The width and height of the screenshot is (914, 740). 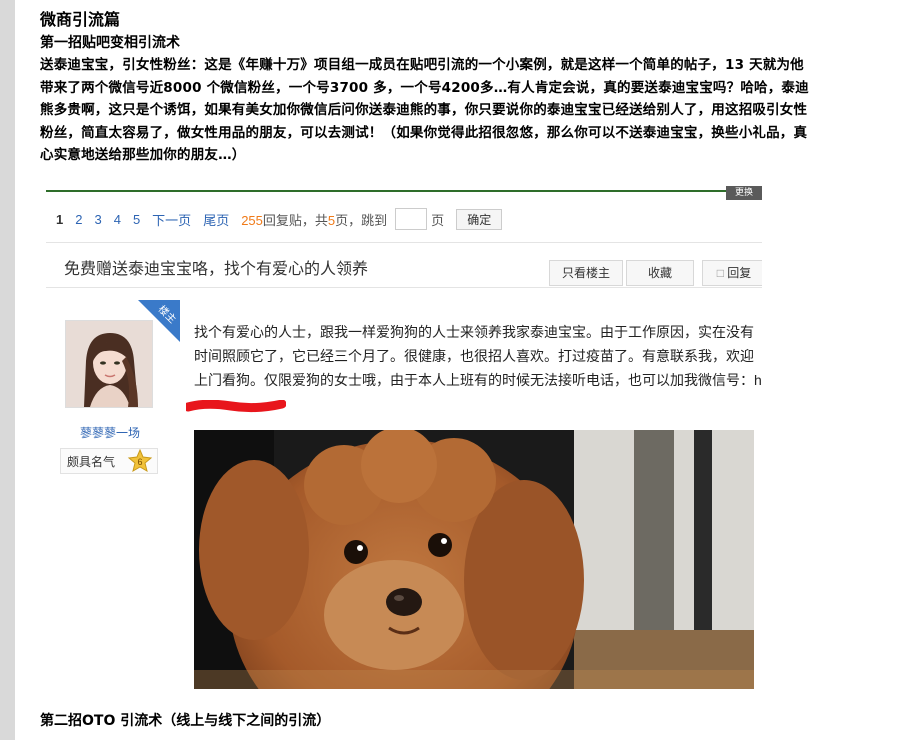 What do you see at coordinates (117, 219) in the screenshot?
I see `page-4: 4` at bounding box center [117, 219].